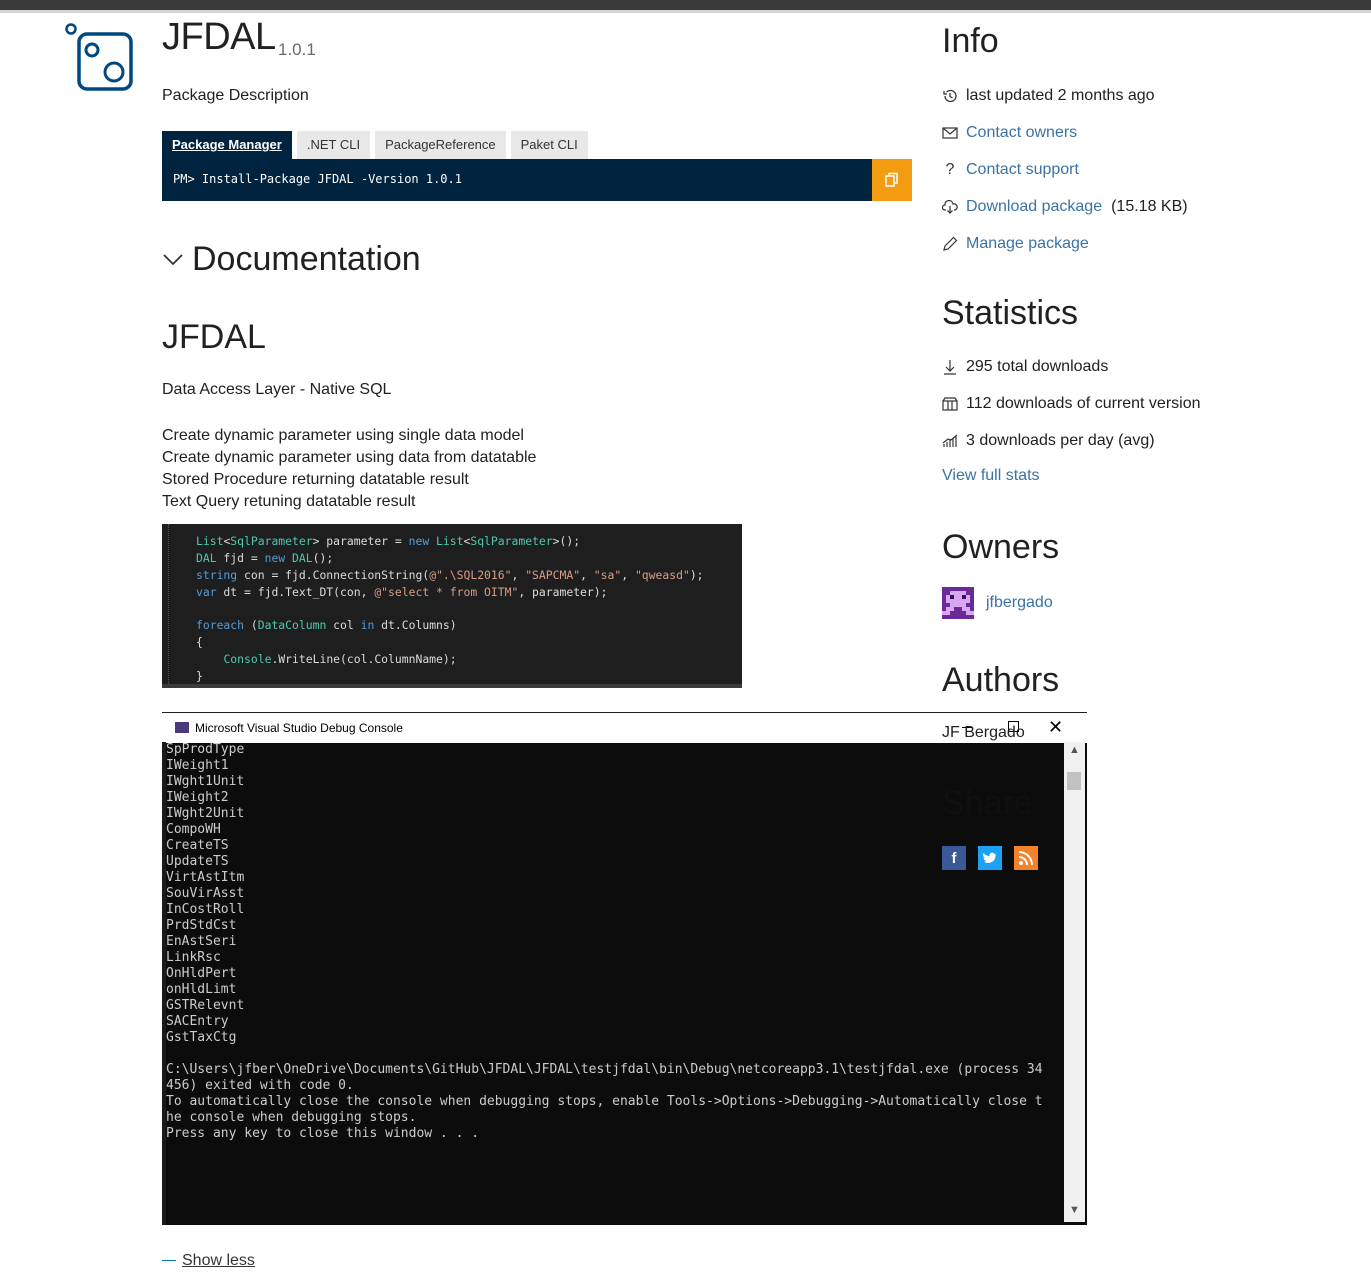 The image size is (1371, 1280). What do you see at coordinates (201, 989) in the screenshot?
I see `console-line: onHldLimt` at bounding box center [201, 989].